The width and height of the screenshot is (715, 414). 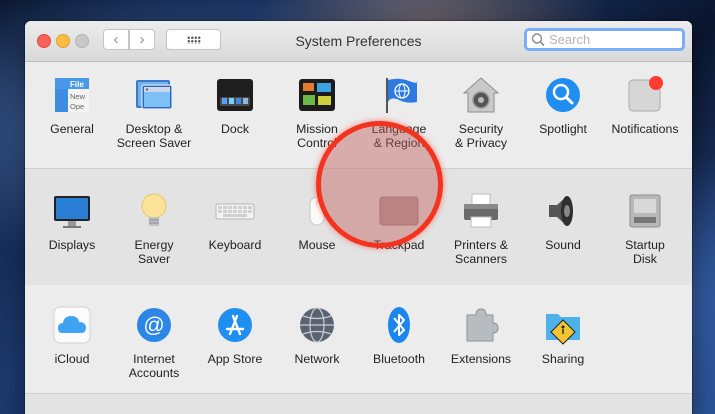 I want to click on search-input, so click(x=613, y=39).